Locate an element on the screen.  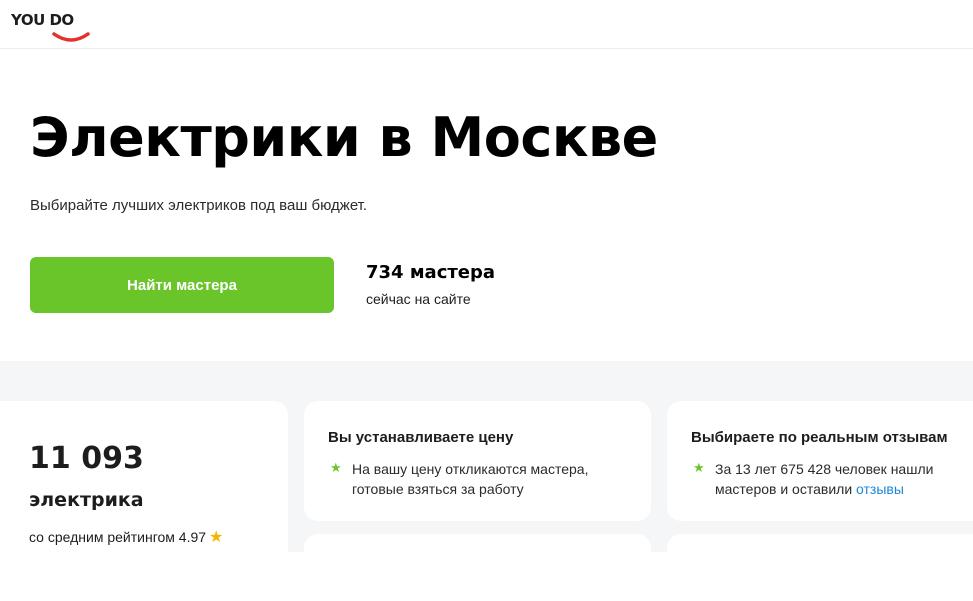
feature-title: Вы устанавливаете цену is located at coordinates (421, 437).